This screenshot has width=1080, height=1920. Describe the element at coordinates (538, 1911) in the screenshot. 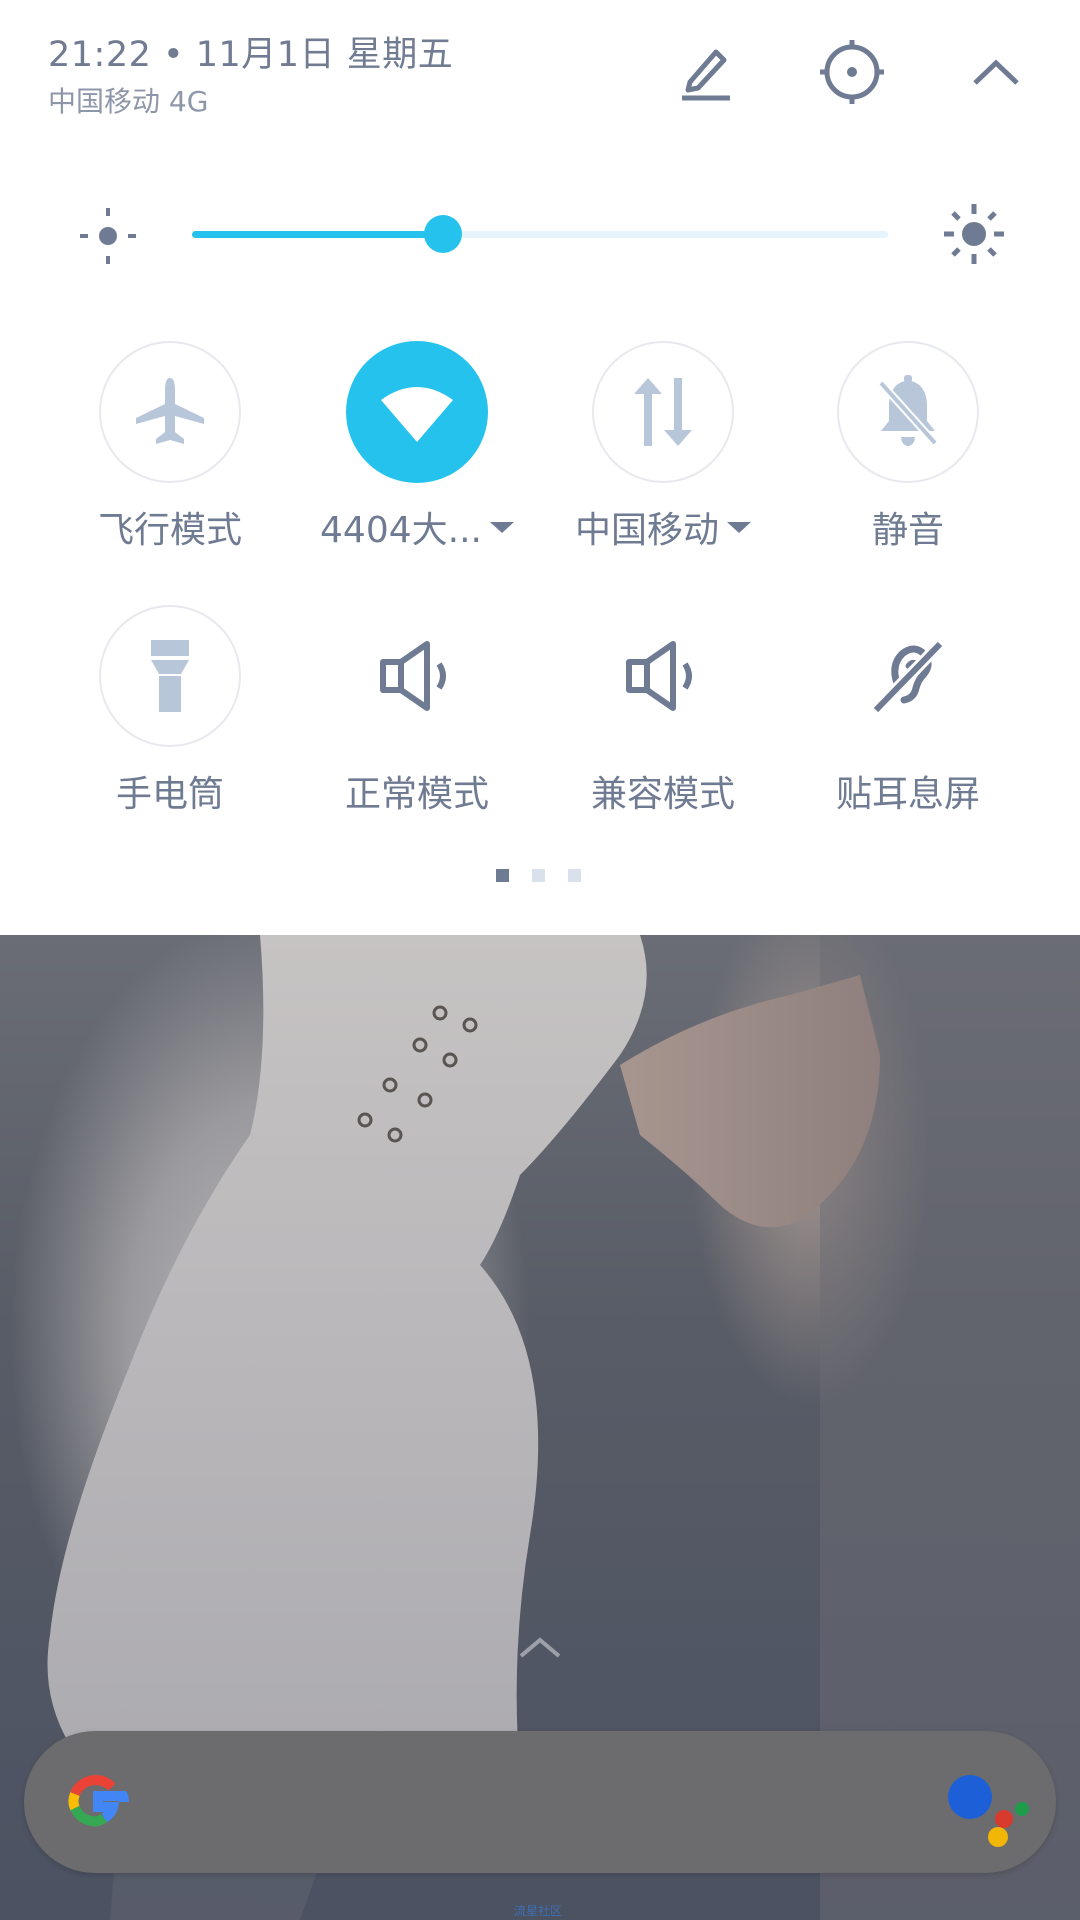

I see `watermark-text: 流星社区` at that location.